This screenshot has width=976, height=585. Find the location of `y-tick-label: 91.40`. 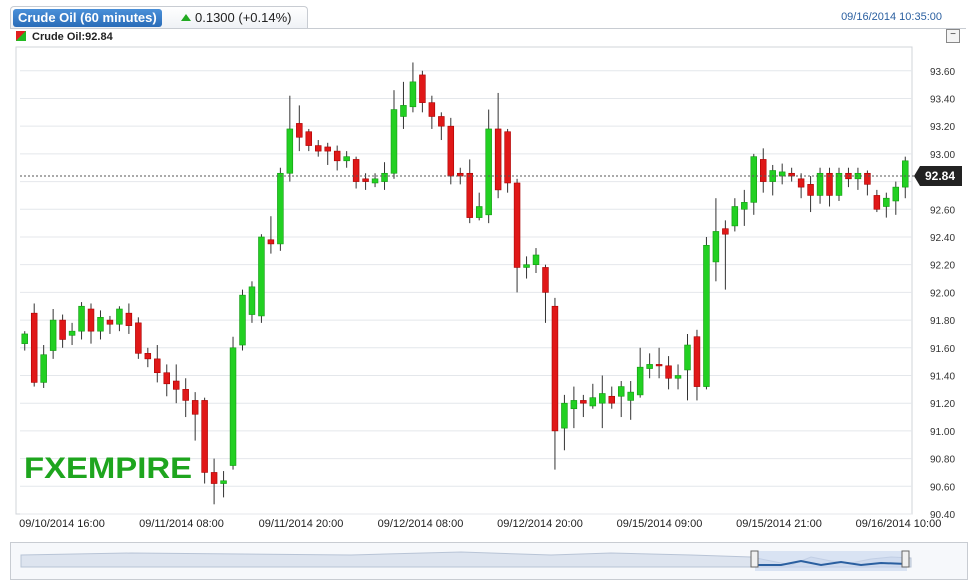

y-tick-label: 91.40 is located at coordinates (942, 376).